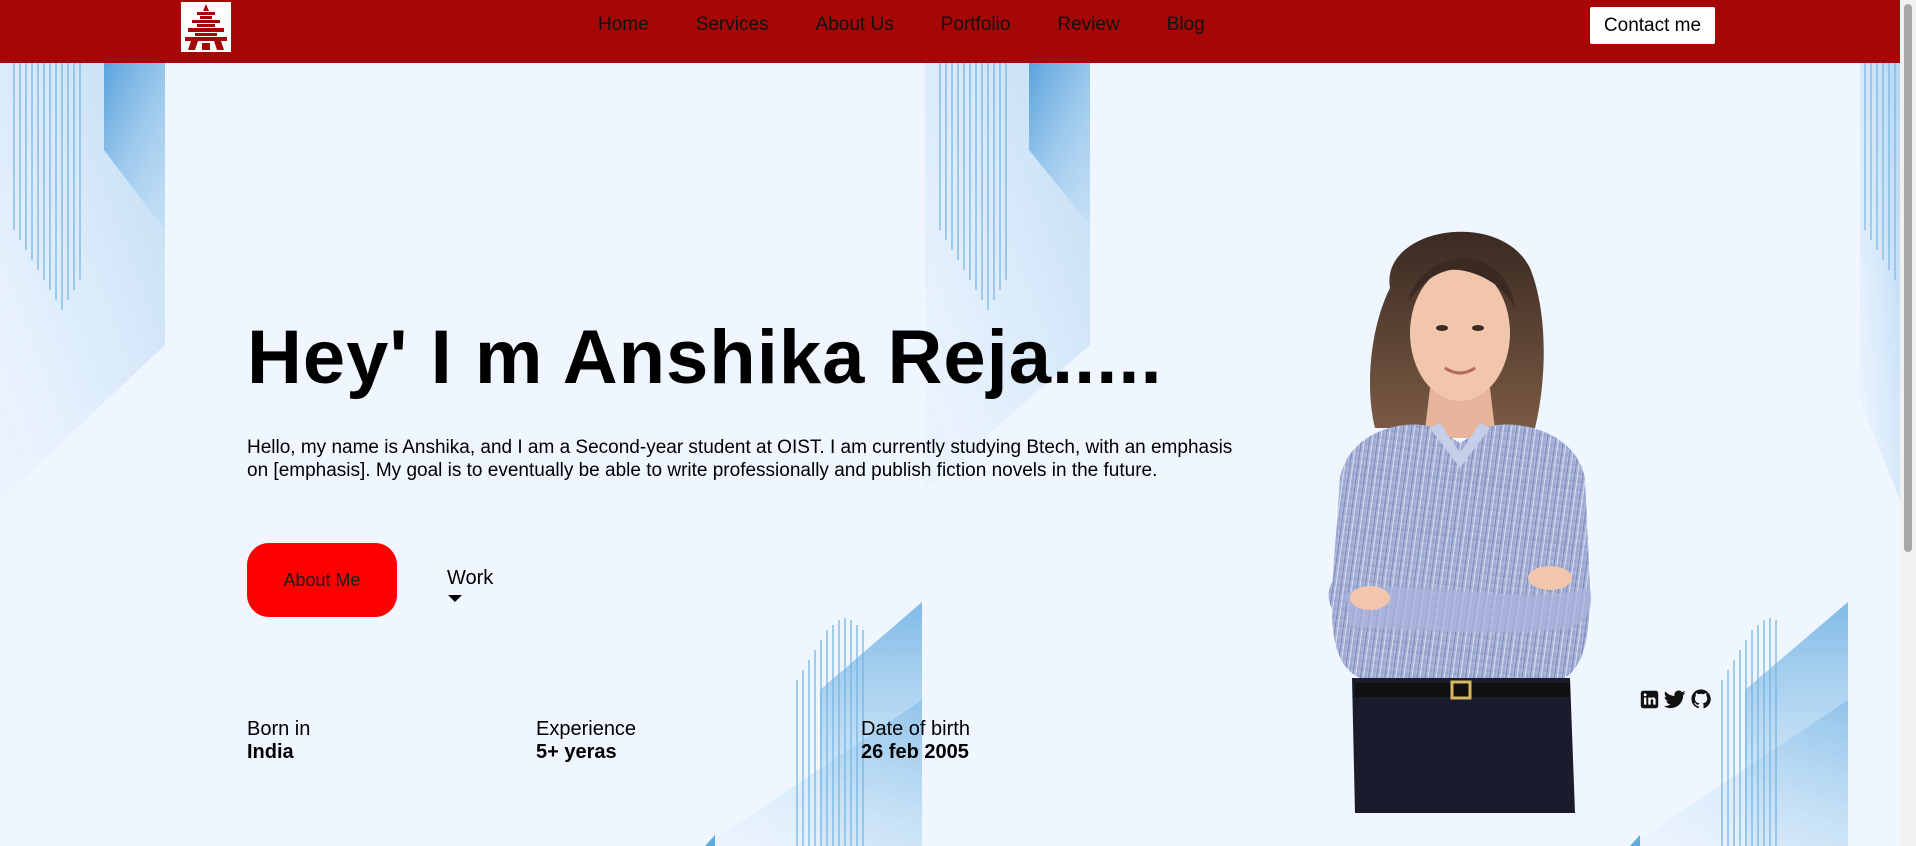  I want to click on experience-value: 5+ yeras, so click(576, 752).